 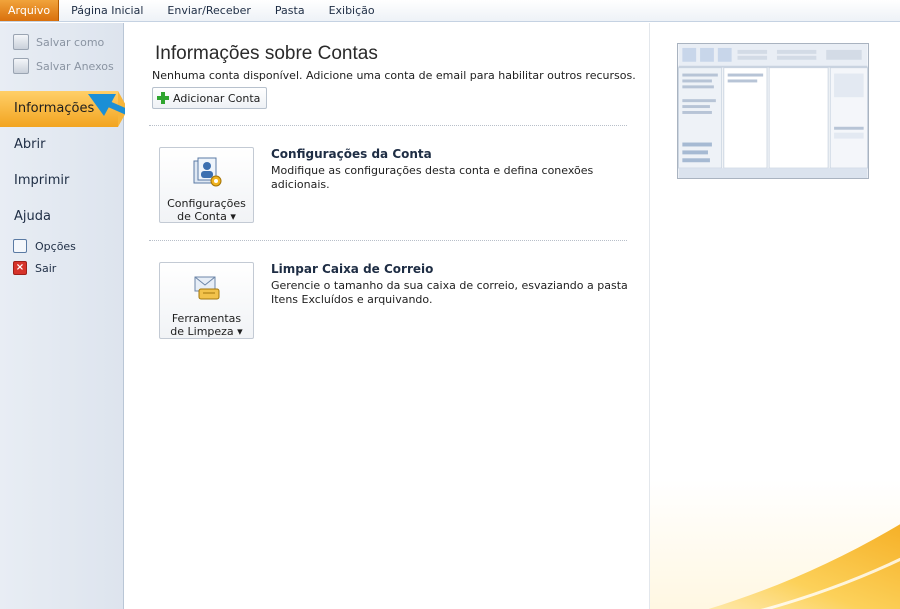 I want to click on tab-pasta: Pasta, so click(x=290, y=10).